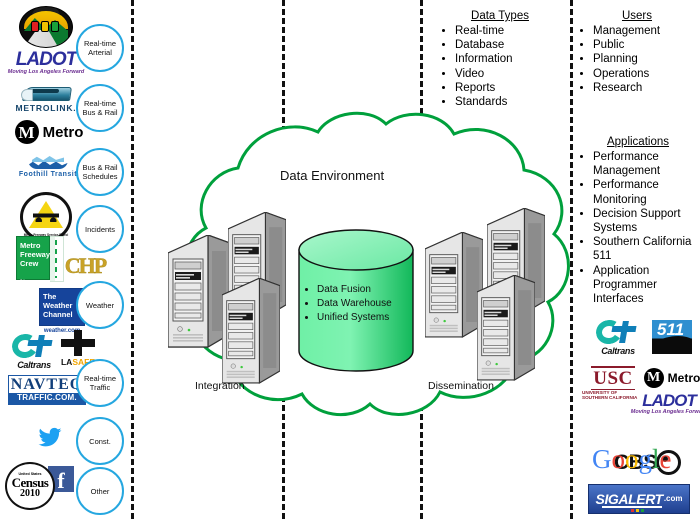  What do you see at coordinates (30, 494) in the screenshot?
I see `census-line3: 2010` at bounding box center [30, 494].